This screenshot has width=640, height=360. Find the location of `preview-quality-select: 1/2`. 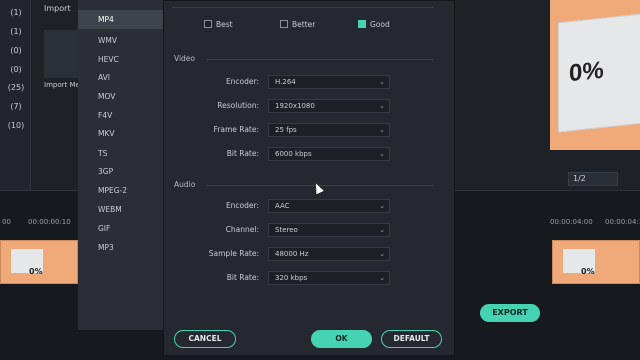

preview-quality-select: 1/2 is located at coordinates (593, 179).